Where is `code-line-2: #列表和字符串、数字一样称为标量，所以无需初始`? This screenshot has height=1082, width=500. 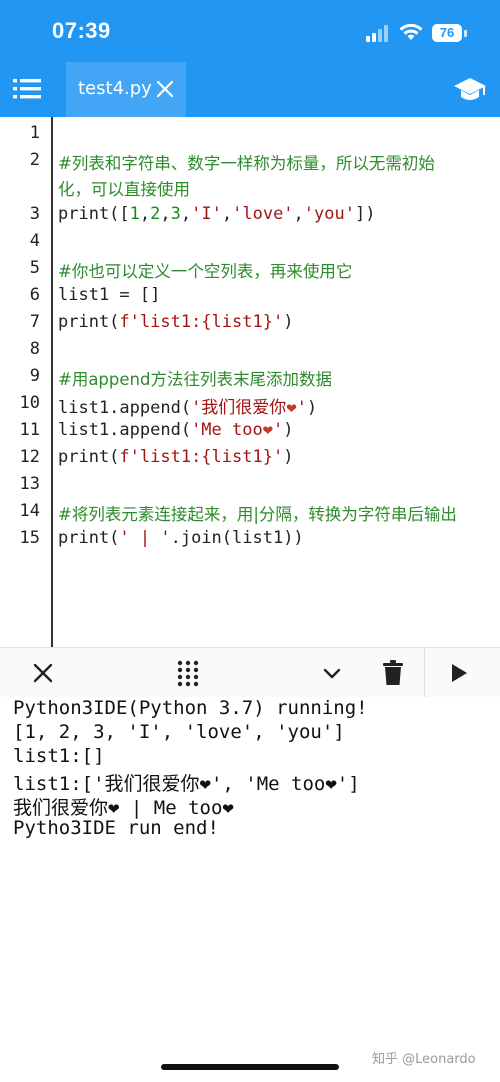
code-line-2: #列表和字符串、数字一样称为标量，所以无需初始 is located at coordinates (246, 163).